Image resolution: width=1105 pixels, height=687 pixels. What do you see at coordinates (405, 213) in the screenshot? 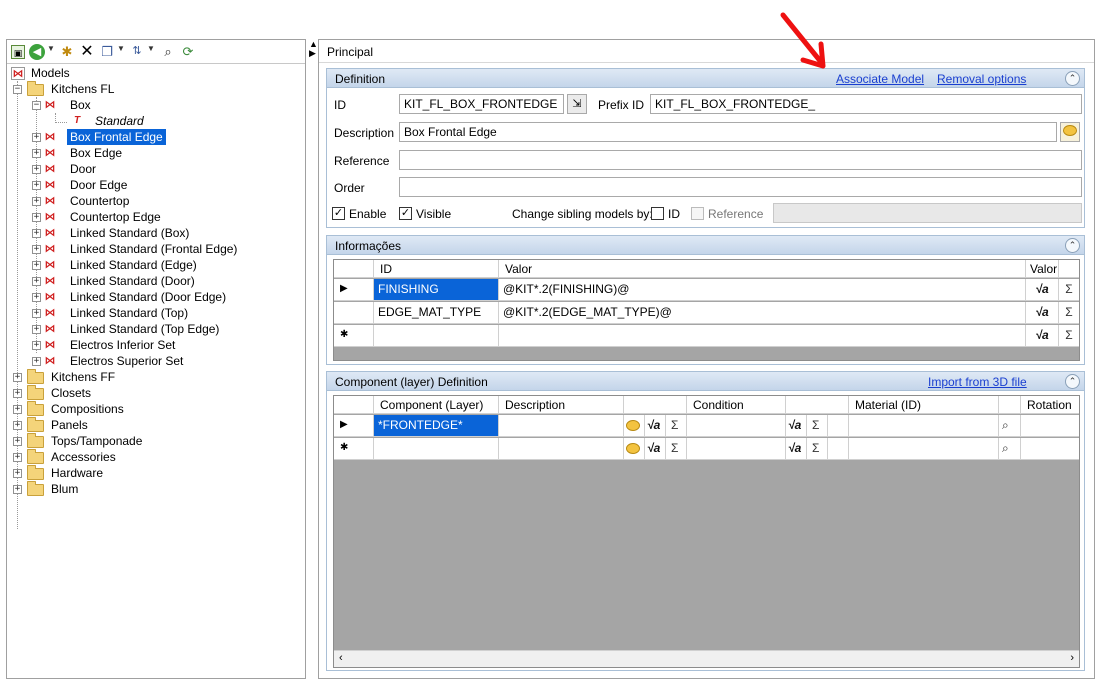
I see `visible-checkbox: ✓` at bounding box center [405, 213].